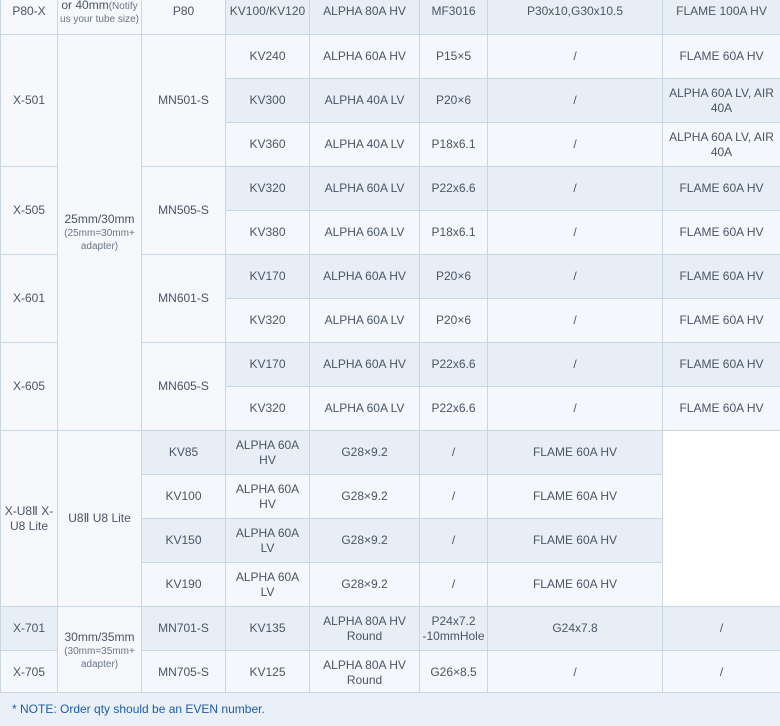 Image resolution: width=780 pixels, height=726 pixels. I want to click on kv-cell: KV380, so click(267, 232).